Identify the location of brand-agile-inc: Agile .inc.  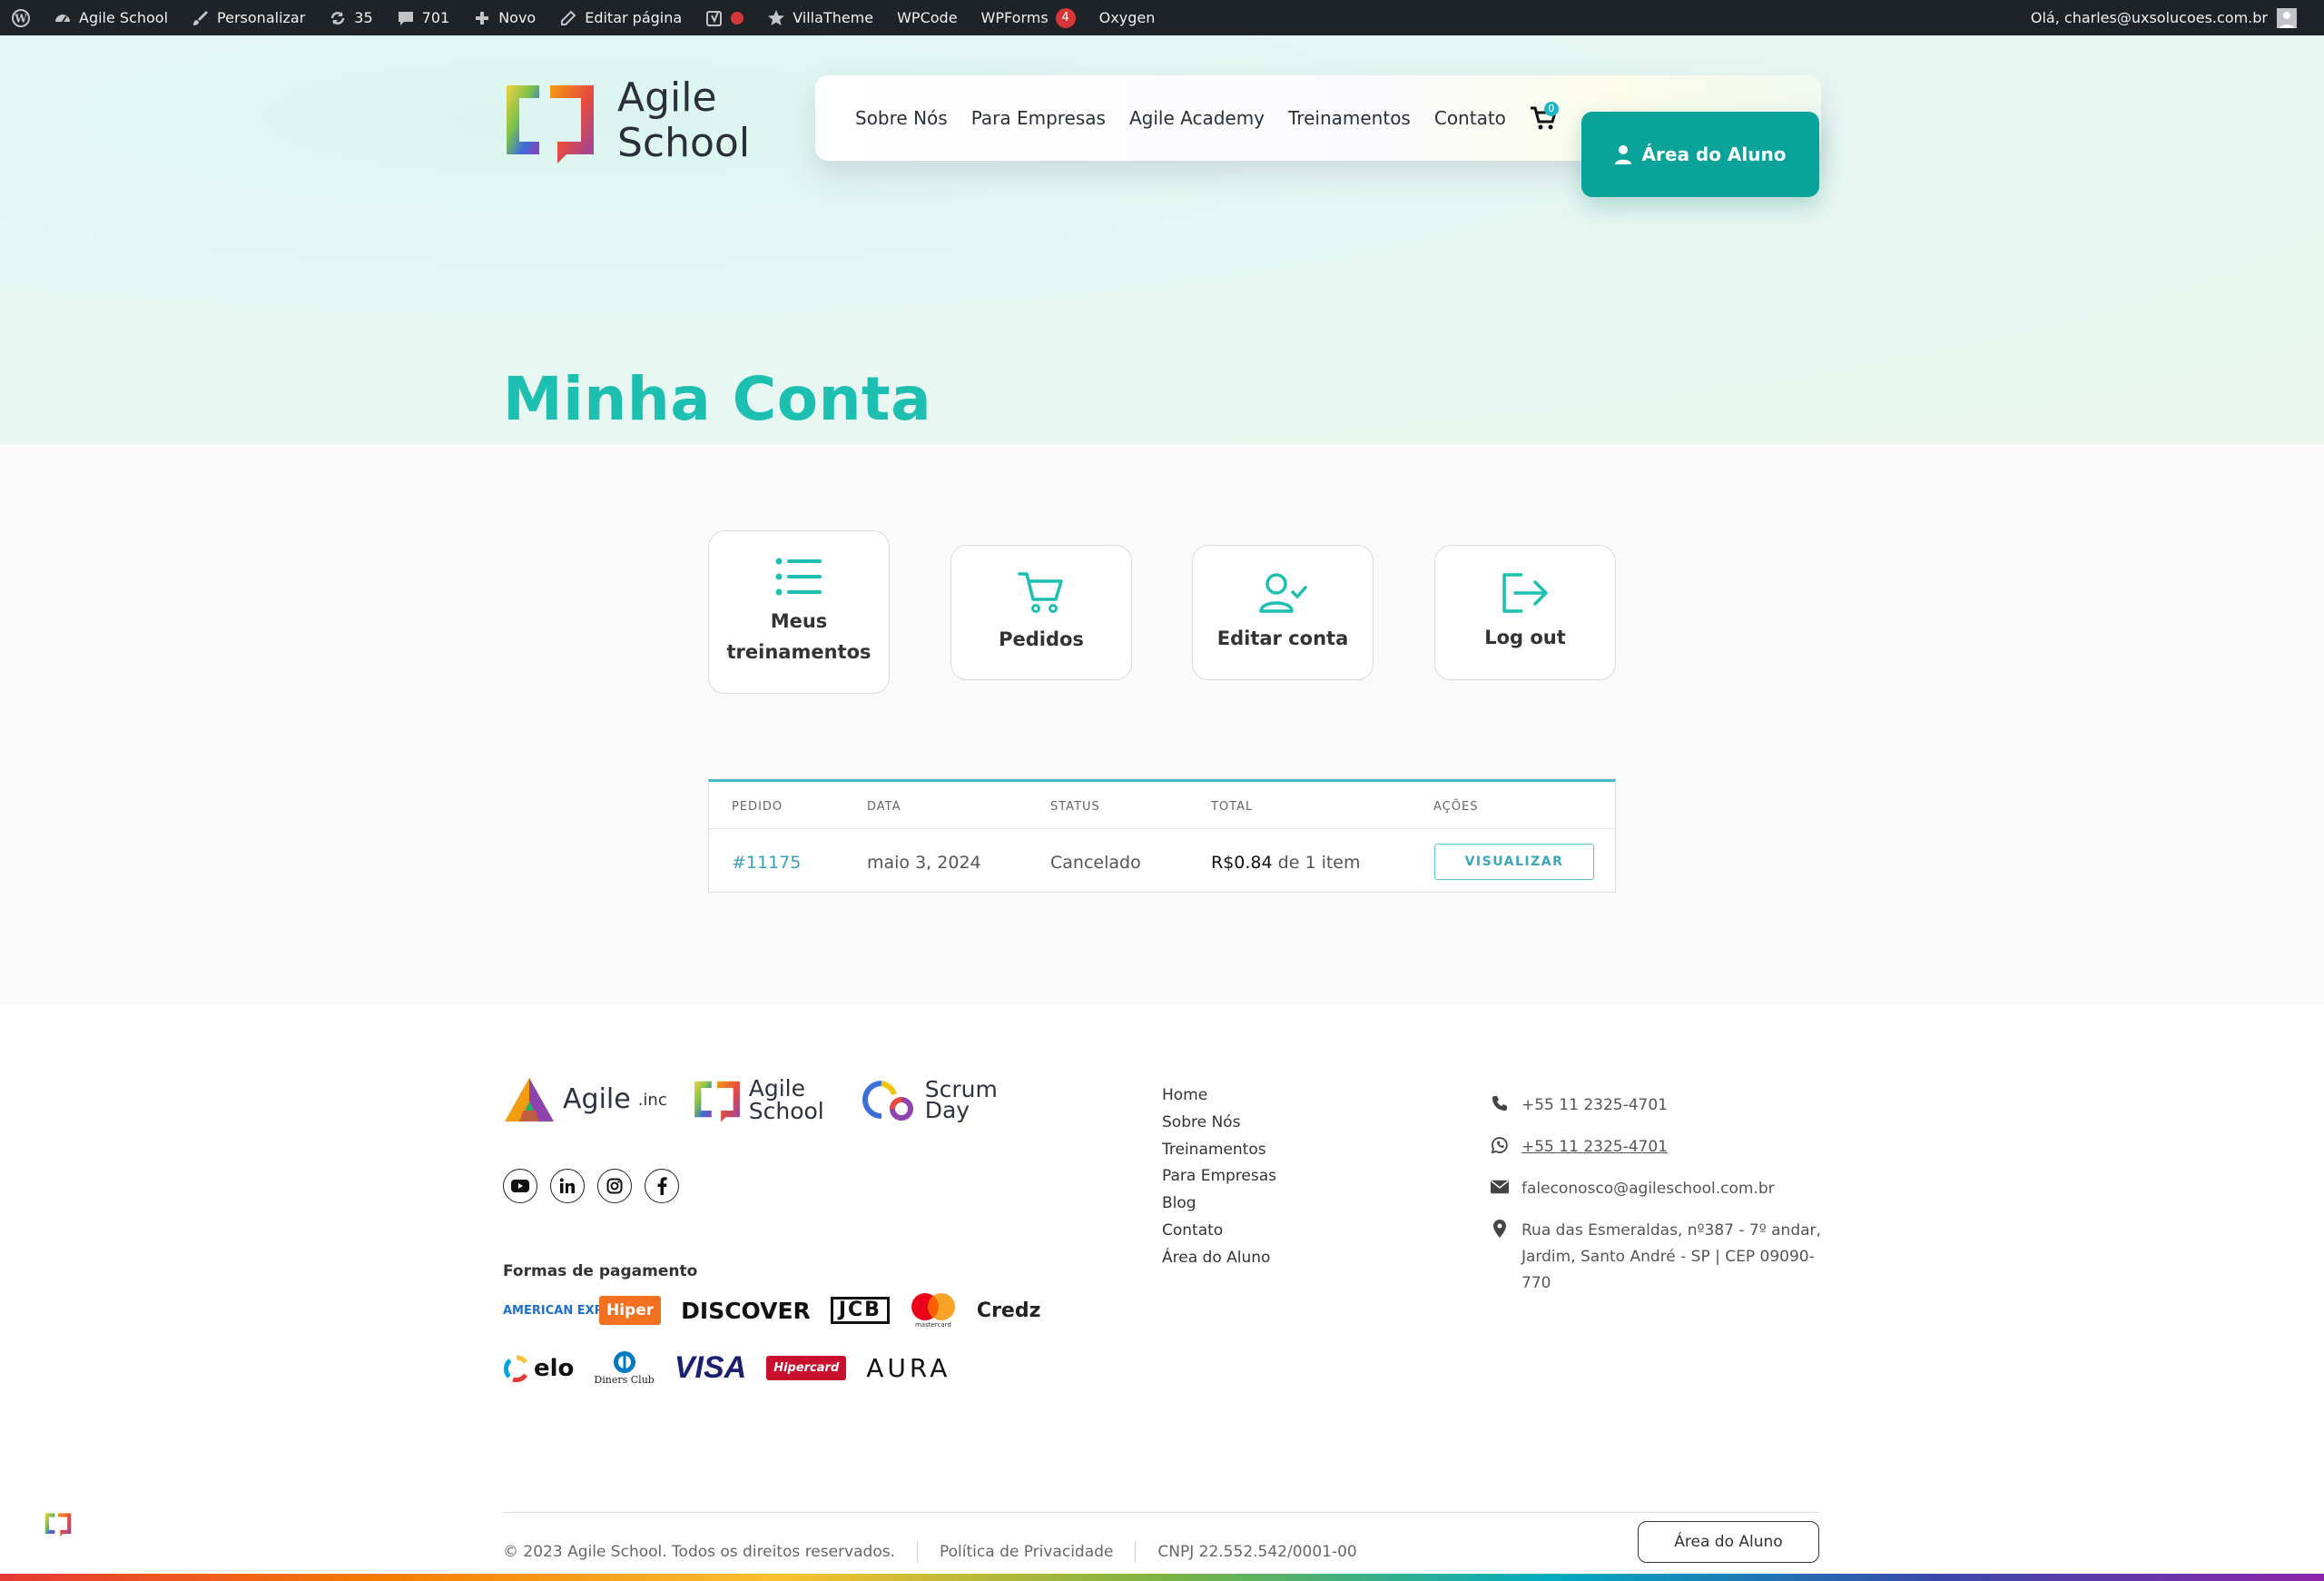
(585, 1100).